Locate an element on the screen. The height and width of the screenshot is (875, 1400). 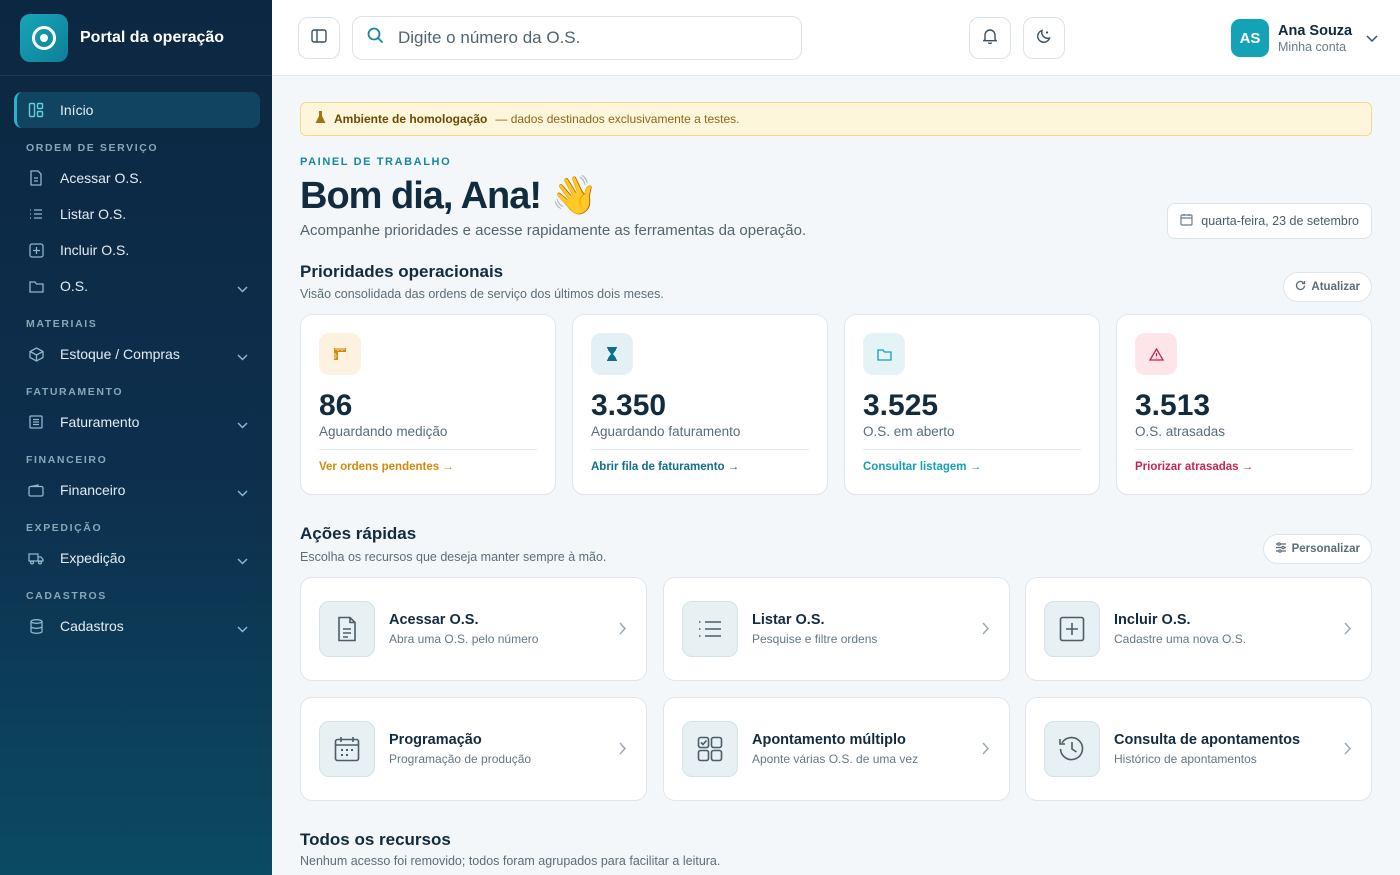
sidebar-item-label: Estoque / Compras is located at coordinates (120, 354).